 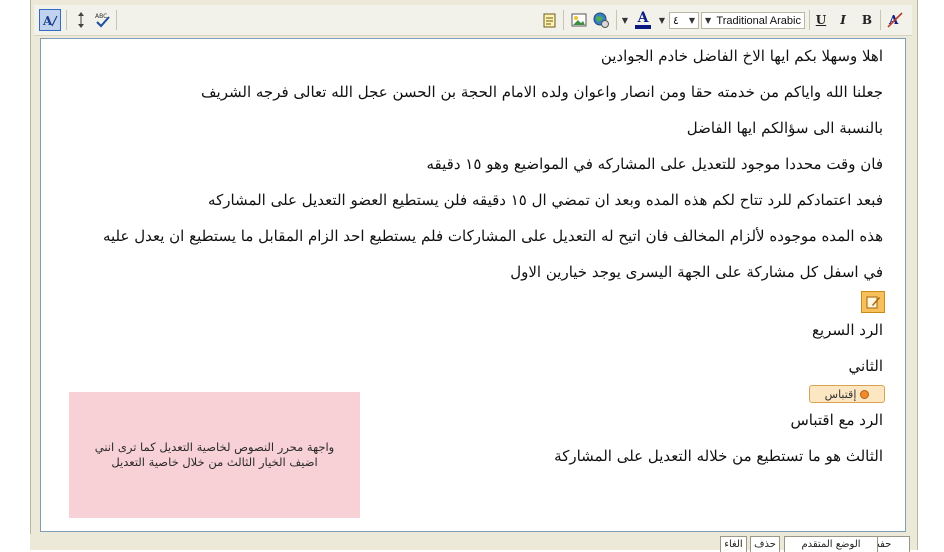 What do you see at coordinates (821, 20) in the screenshot?
I see `underline-button: U` at bounding box center [821, 20].